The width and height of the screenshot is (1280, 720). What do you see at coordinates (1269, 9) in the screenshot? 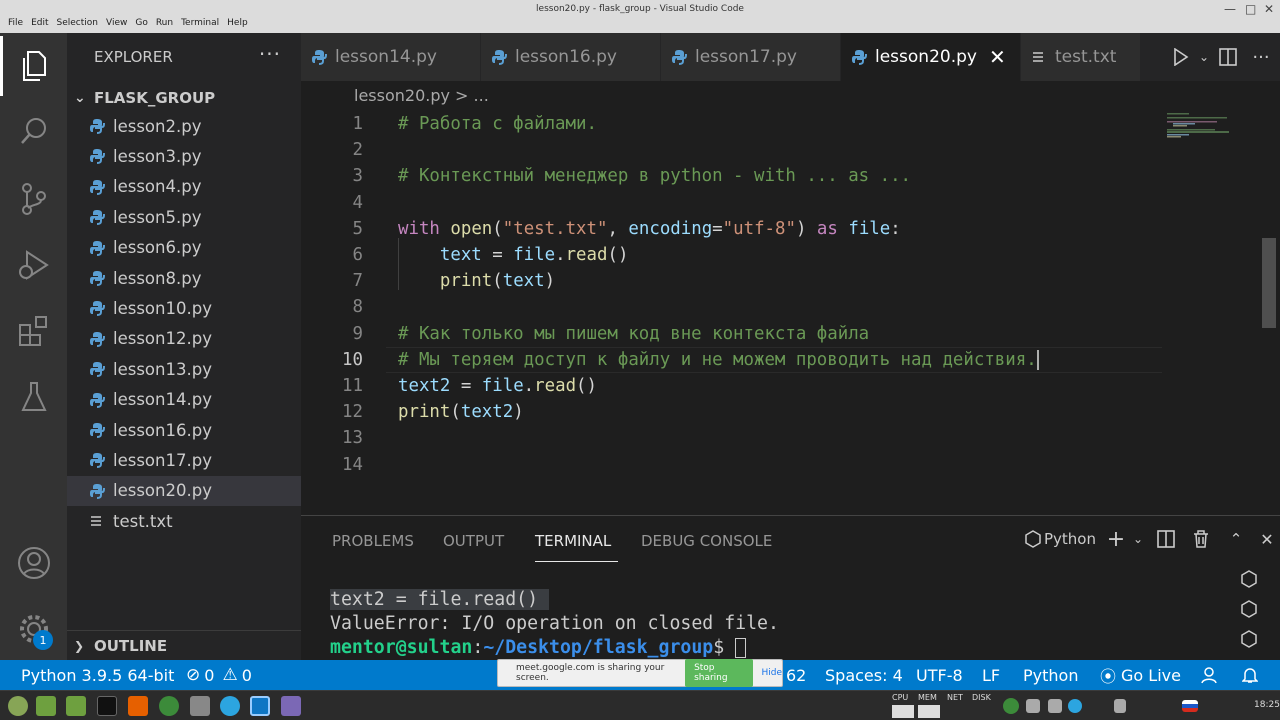
I see `close-window-icon: ✕` at bounding box center [1269, 9].